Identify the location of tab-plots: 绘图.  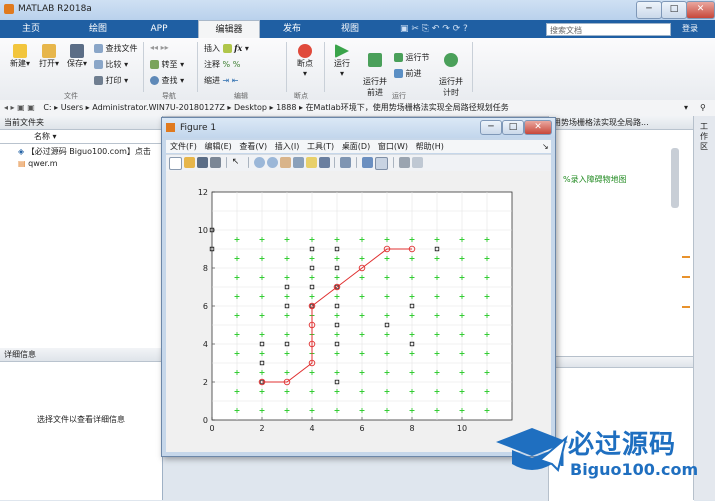
(98, 29).